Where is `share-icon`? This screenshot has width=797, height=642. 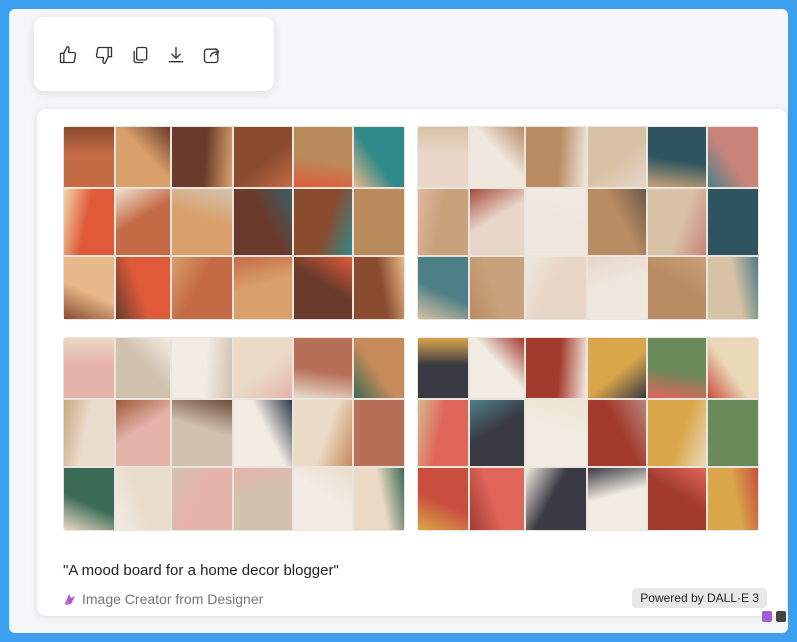 share-icon is located at coordinates (211, 55).